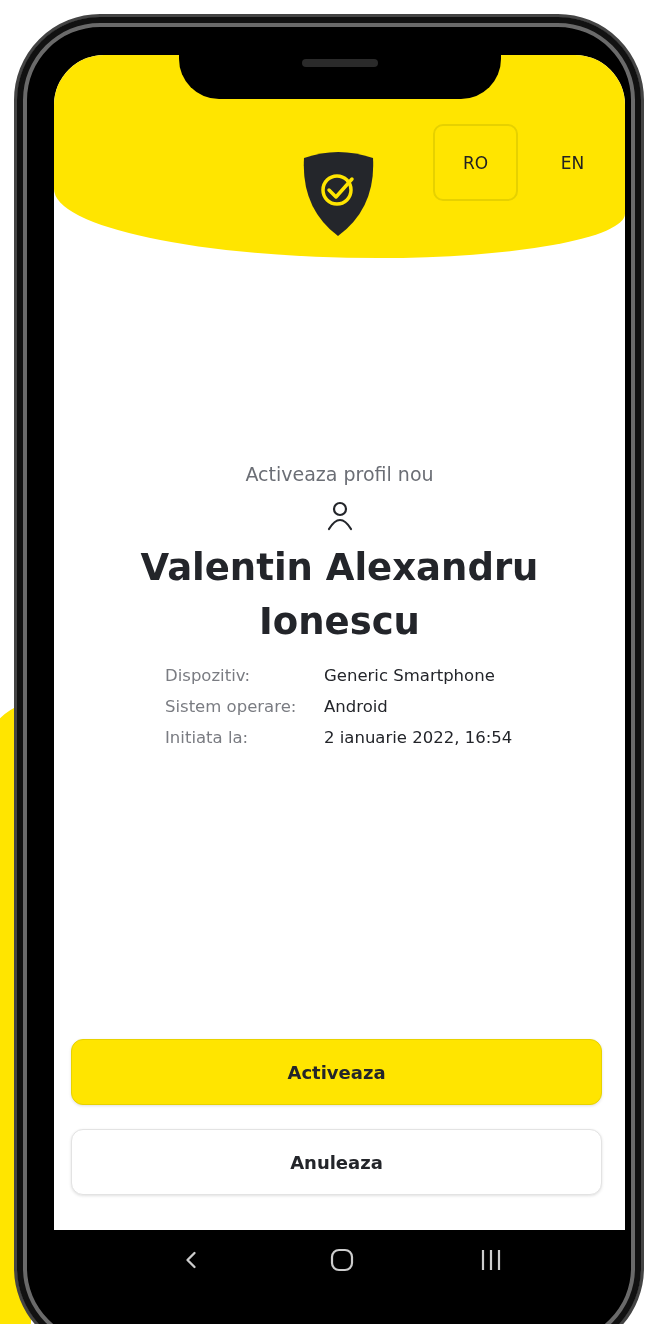 The image size is (661, 1324). What do you see at coordinates (231, 707) in the screenshot?
I see `detail-label: Sistem operare:` at bounding box center [231, 707].